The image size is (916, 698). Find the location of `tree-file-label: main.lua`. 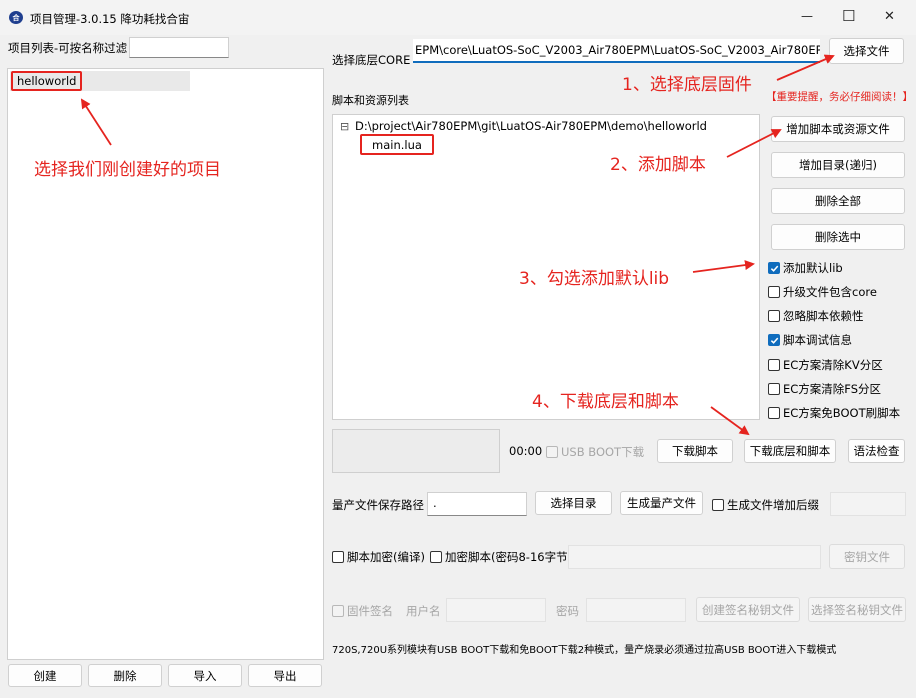

tree-file-label: main.lua is located at coordinates (397, 144).